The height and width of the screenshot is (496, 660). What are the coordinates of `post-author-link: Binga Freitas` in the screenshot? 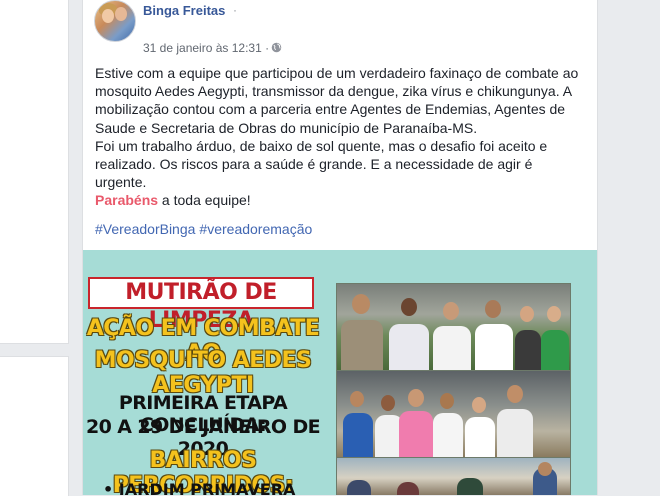 It's located at (184, 10).